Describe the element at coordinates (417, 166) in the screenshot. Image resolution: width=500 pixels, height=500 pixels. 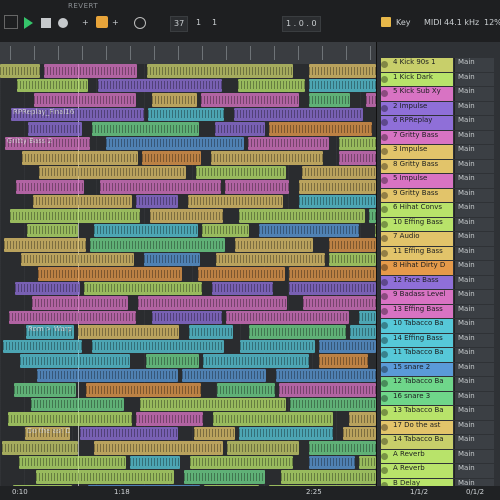
I see `track-name: 8 Gritty Bass` at that location.